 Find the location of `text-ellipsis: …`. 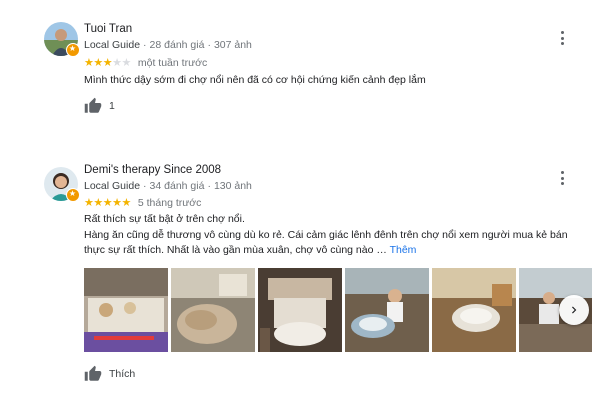

text-ellipsis: … is located at coordinates (381, 250).